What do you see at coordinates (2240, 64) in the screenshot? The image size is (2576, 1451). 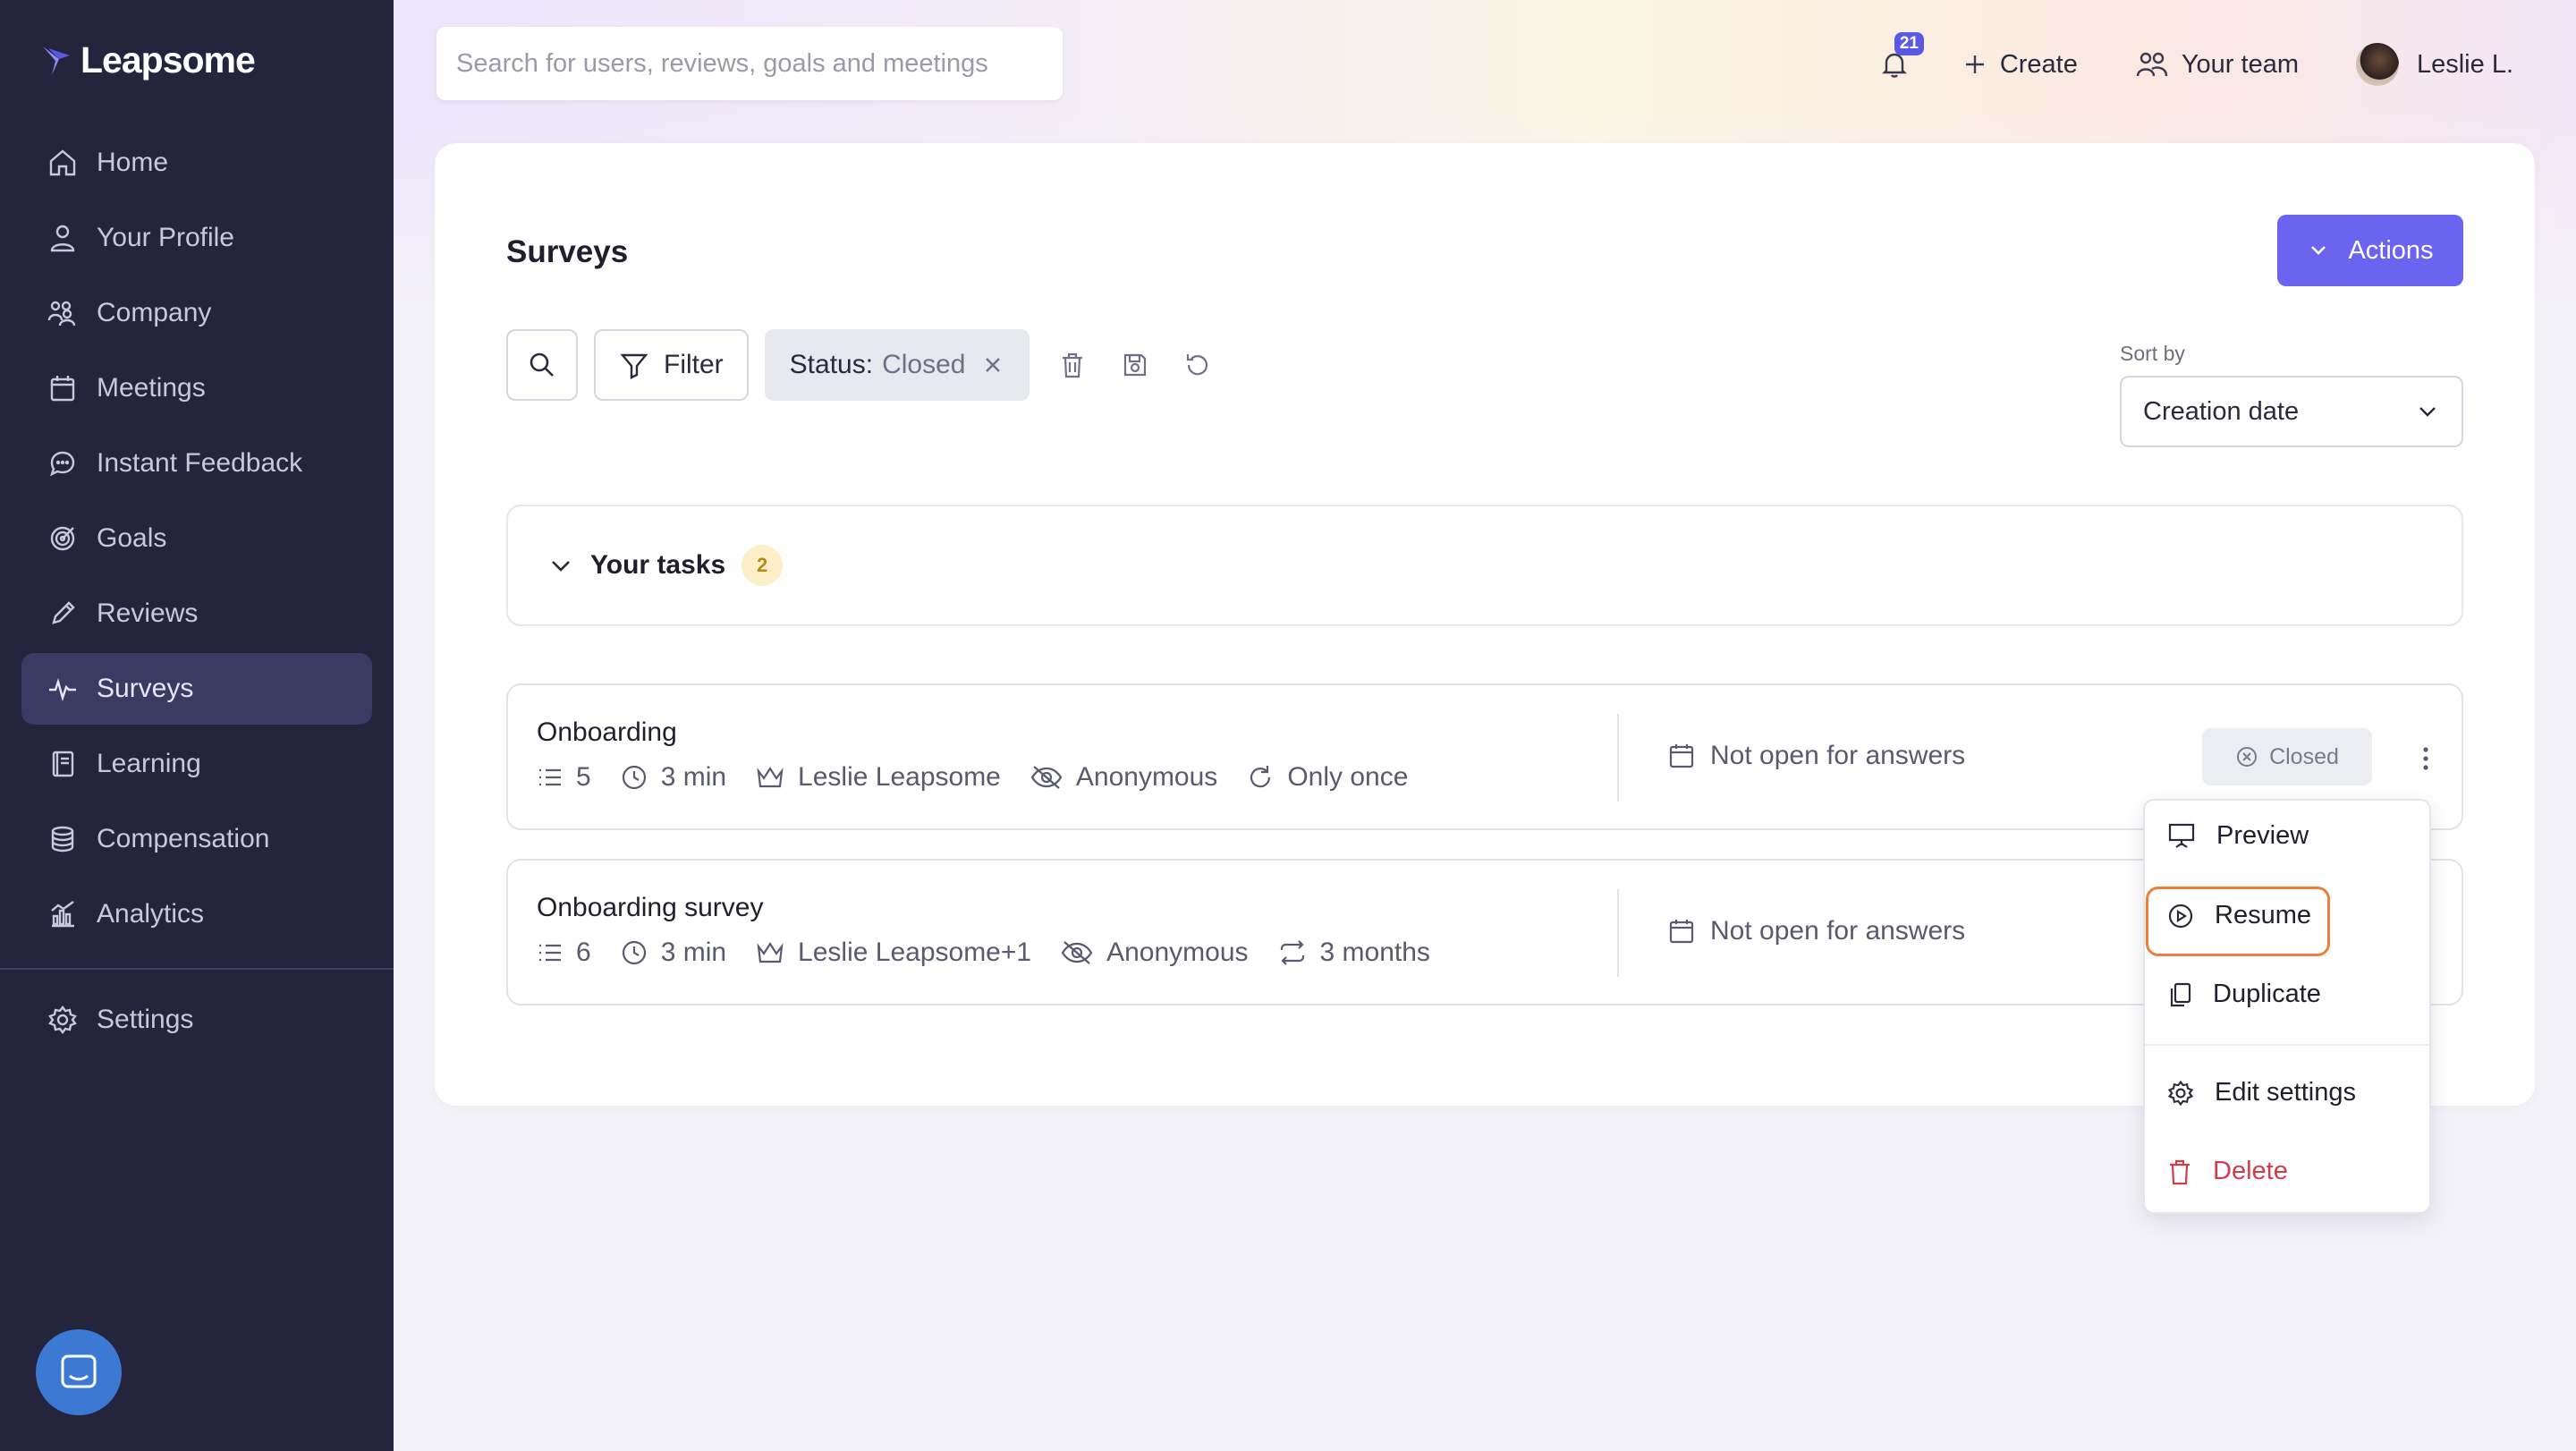 I see `your-team-label: Your team` at bounding box center [2240, 64].